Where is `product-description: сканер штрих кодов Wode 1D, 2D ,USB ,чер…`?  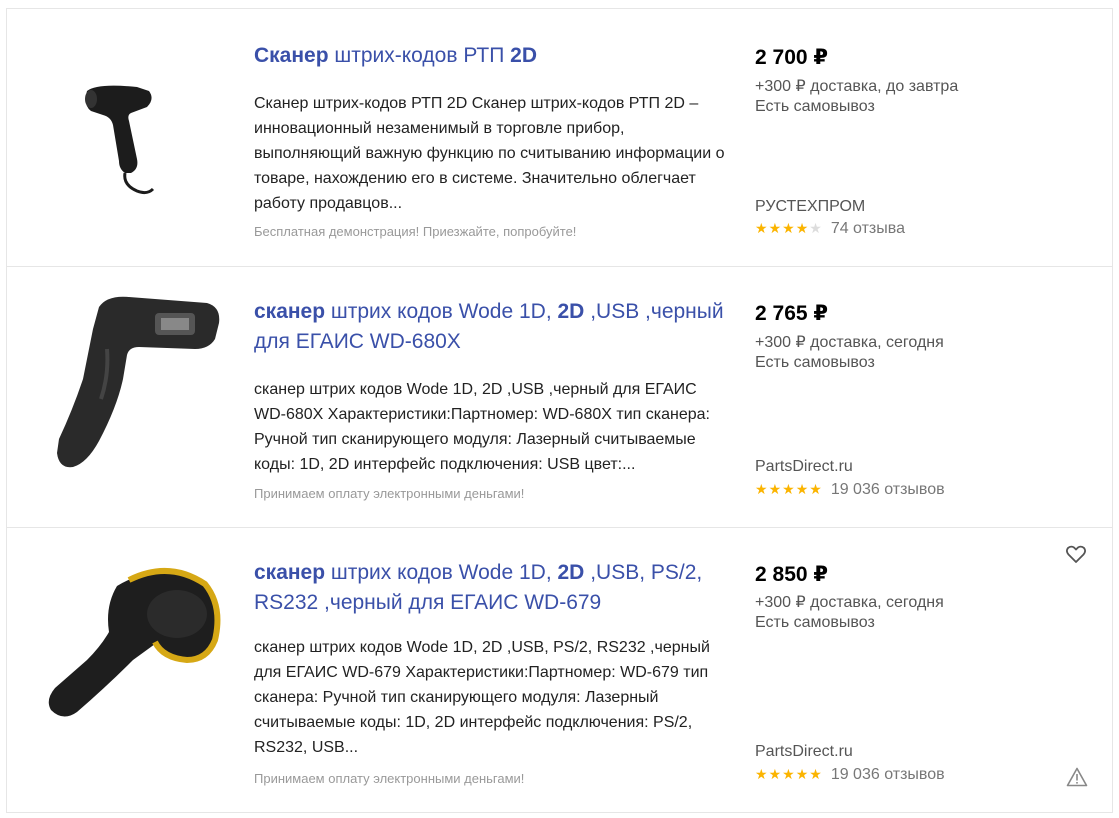
product-description: сканер штрих кодов Wode 1D, 2D ,USB ,чер… is located at coordinates (482, 427).